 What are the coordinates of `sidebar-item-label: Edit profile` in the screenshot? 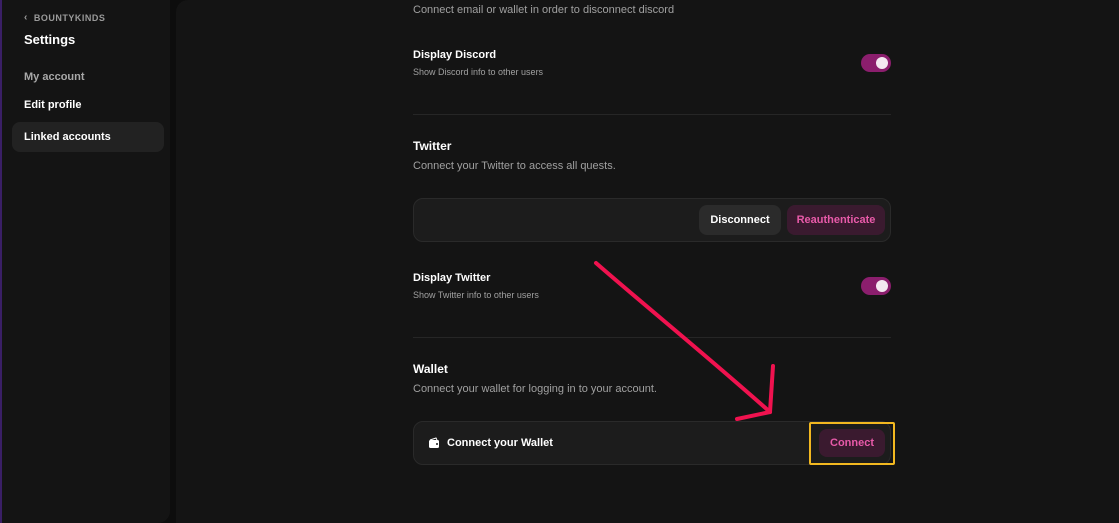 It's located at (53, 105).